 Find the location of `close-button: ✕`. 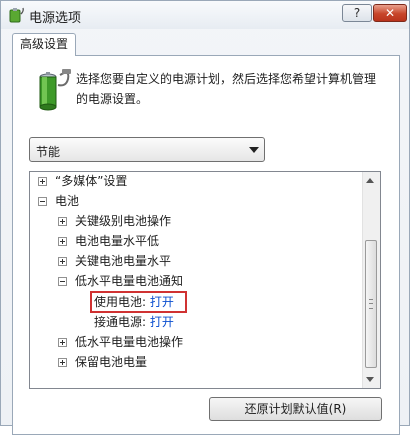

close-button: ✕ is located at coordinates (390, 13).